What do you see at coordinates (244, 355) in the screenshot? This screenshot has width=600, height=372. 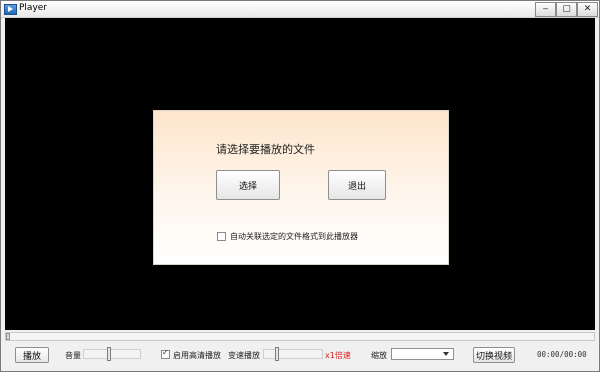 I see `speed-label: 变速播放` at bounding box center [244, 355].